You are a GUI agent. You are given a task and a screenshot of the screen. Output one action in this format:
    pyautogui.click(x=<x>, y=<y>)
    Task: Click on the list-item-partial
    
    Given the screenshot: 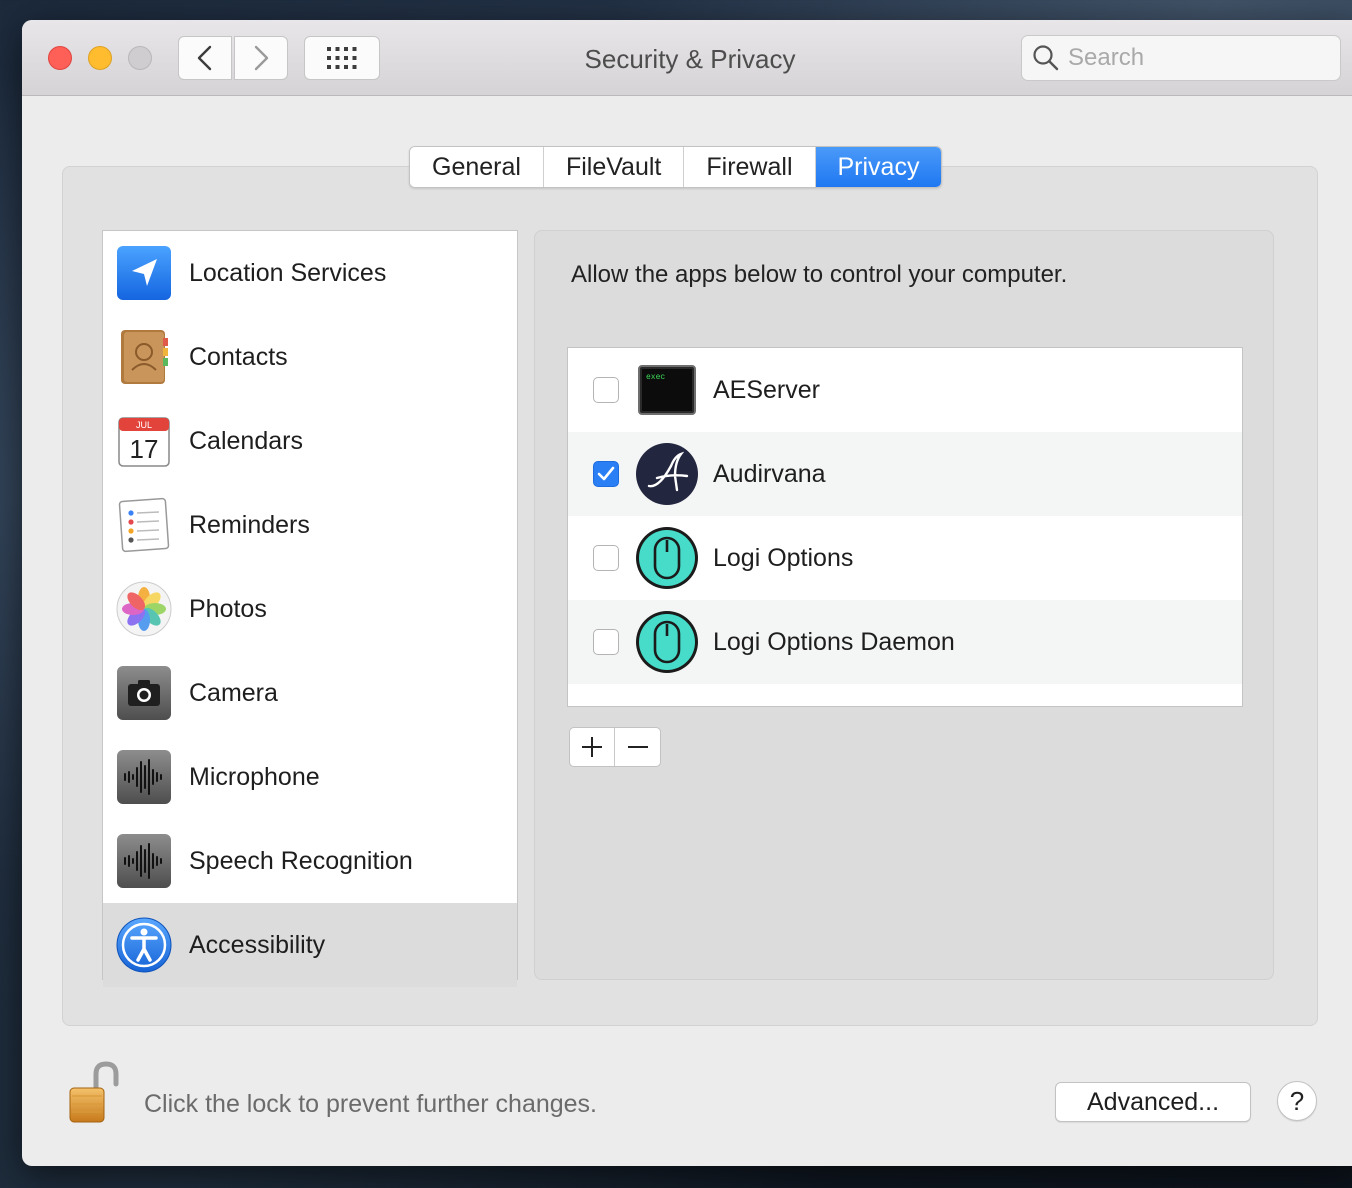 What is the action you would take?
    pyautogui.click(x=905, y=695)
    